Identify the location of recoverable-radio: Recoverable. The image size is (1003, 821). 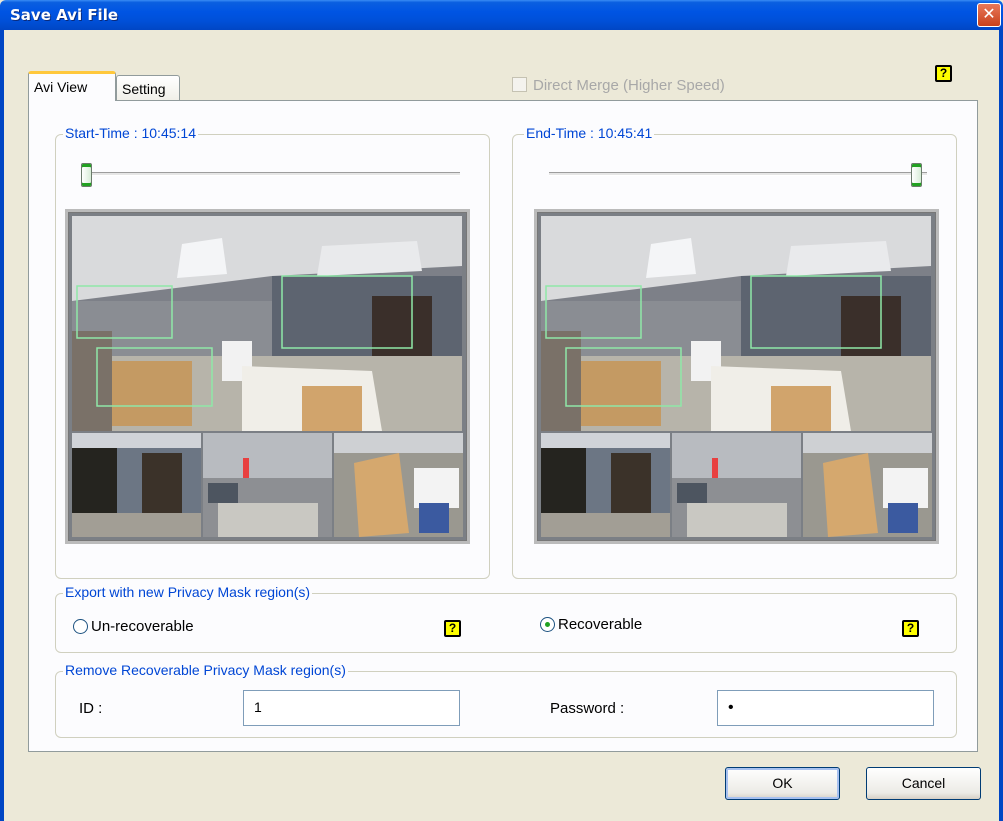
(591, 624).